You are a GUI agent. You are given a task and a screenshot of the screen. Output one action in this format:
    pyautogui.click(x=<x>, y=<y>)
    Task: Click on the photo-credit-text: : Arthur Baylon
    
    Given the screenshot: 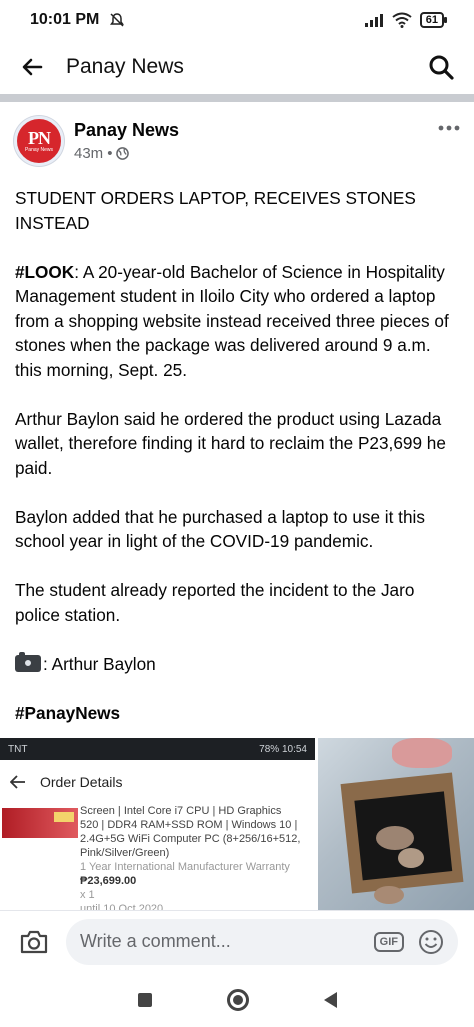 What is the action you would take?
    pyautogui.click(x=99, y=663)
    